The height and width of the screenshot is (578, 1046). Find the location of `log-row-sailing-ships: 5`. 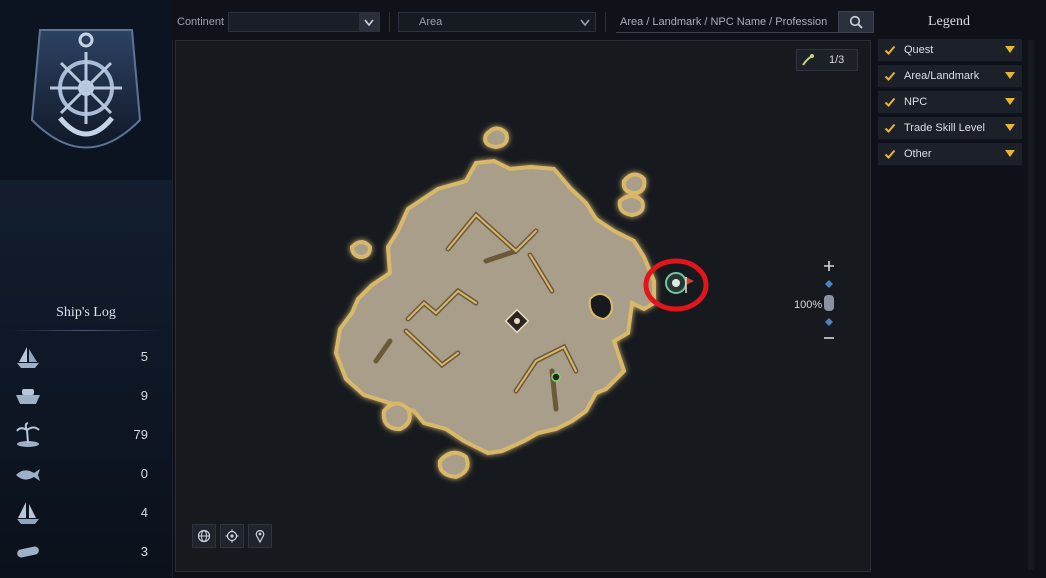

log-row-sailing-ships: 5 is located at coordinates (86, 357).